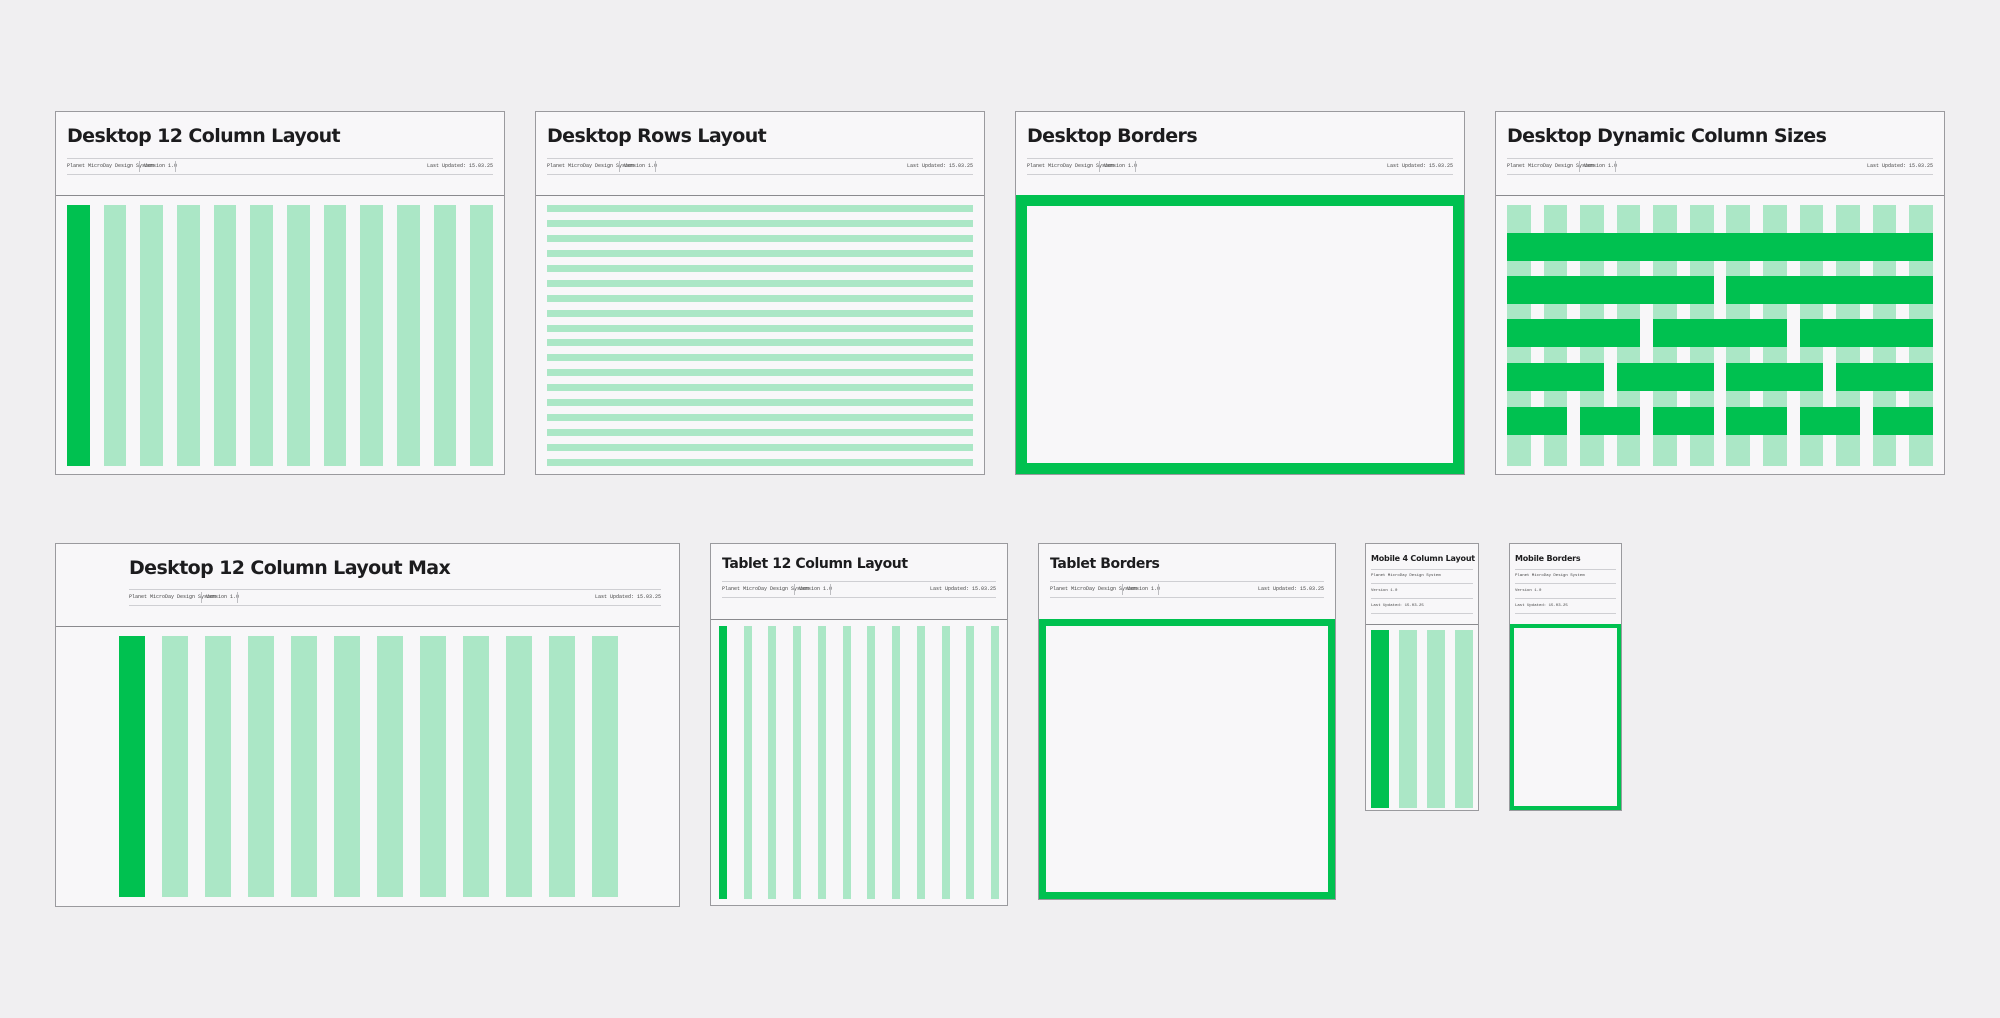 The width and height of the screenshot is (2000, 1018). What do you see at coordinates (1422, 717) in the screenshot?
I see `grid-4-columns` at bounding box center [1422, 717].